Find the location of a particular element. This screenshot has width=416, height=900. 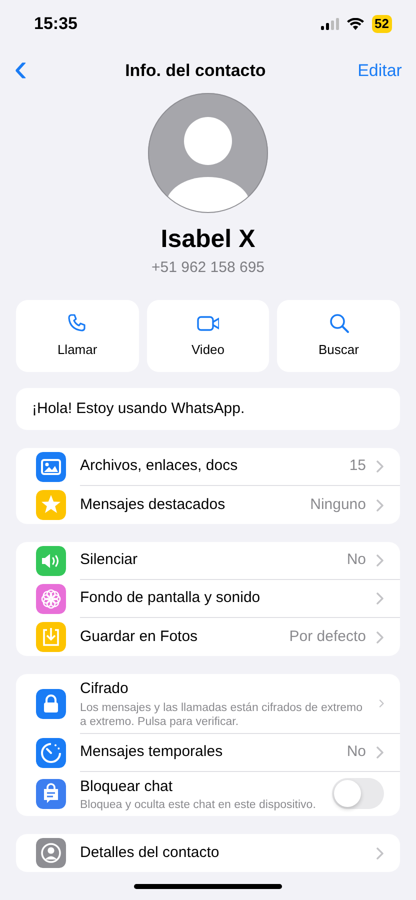

contact-name: Isabel X is located at coordinates (208, 239).